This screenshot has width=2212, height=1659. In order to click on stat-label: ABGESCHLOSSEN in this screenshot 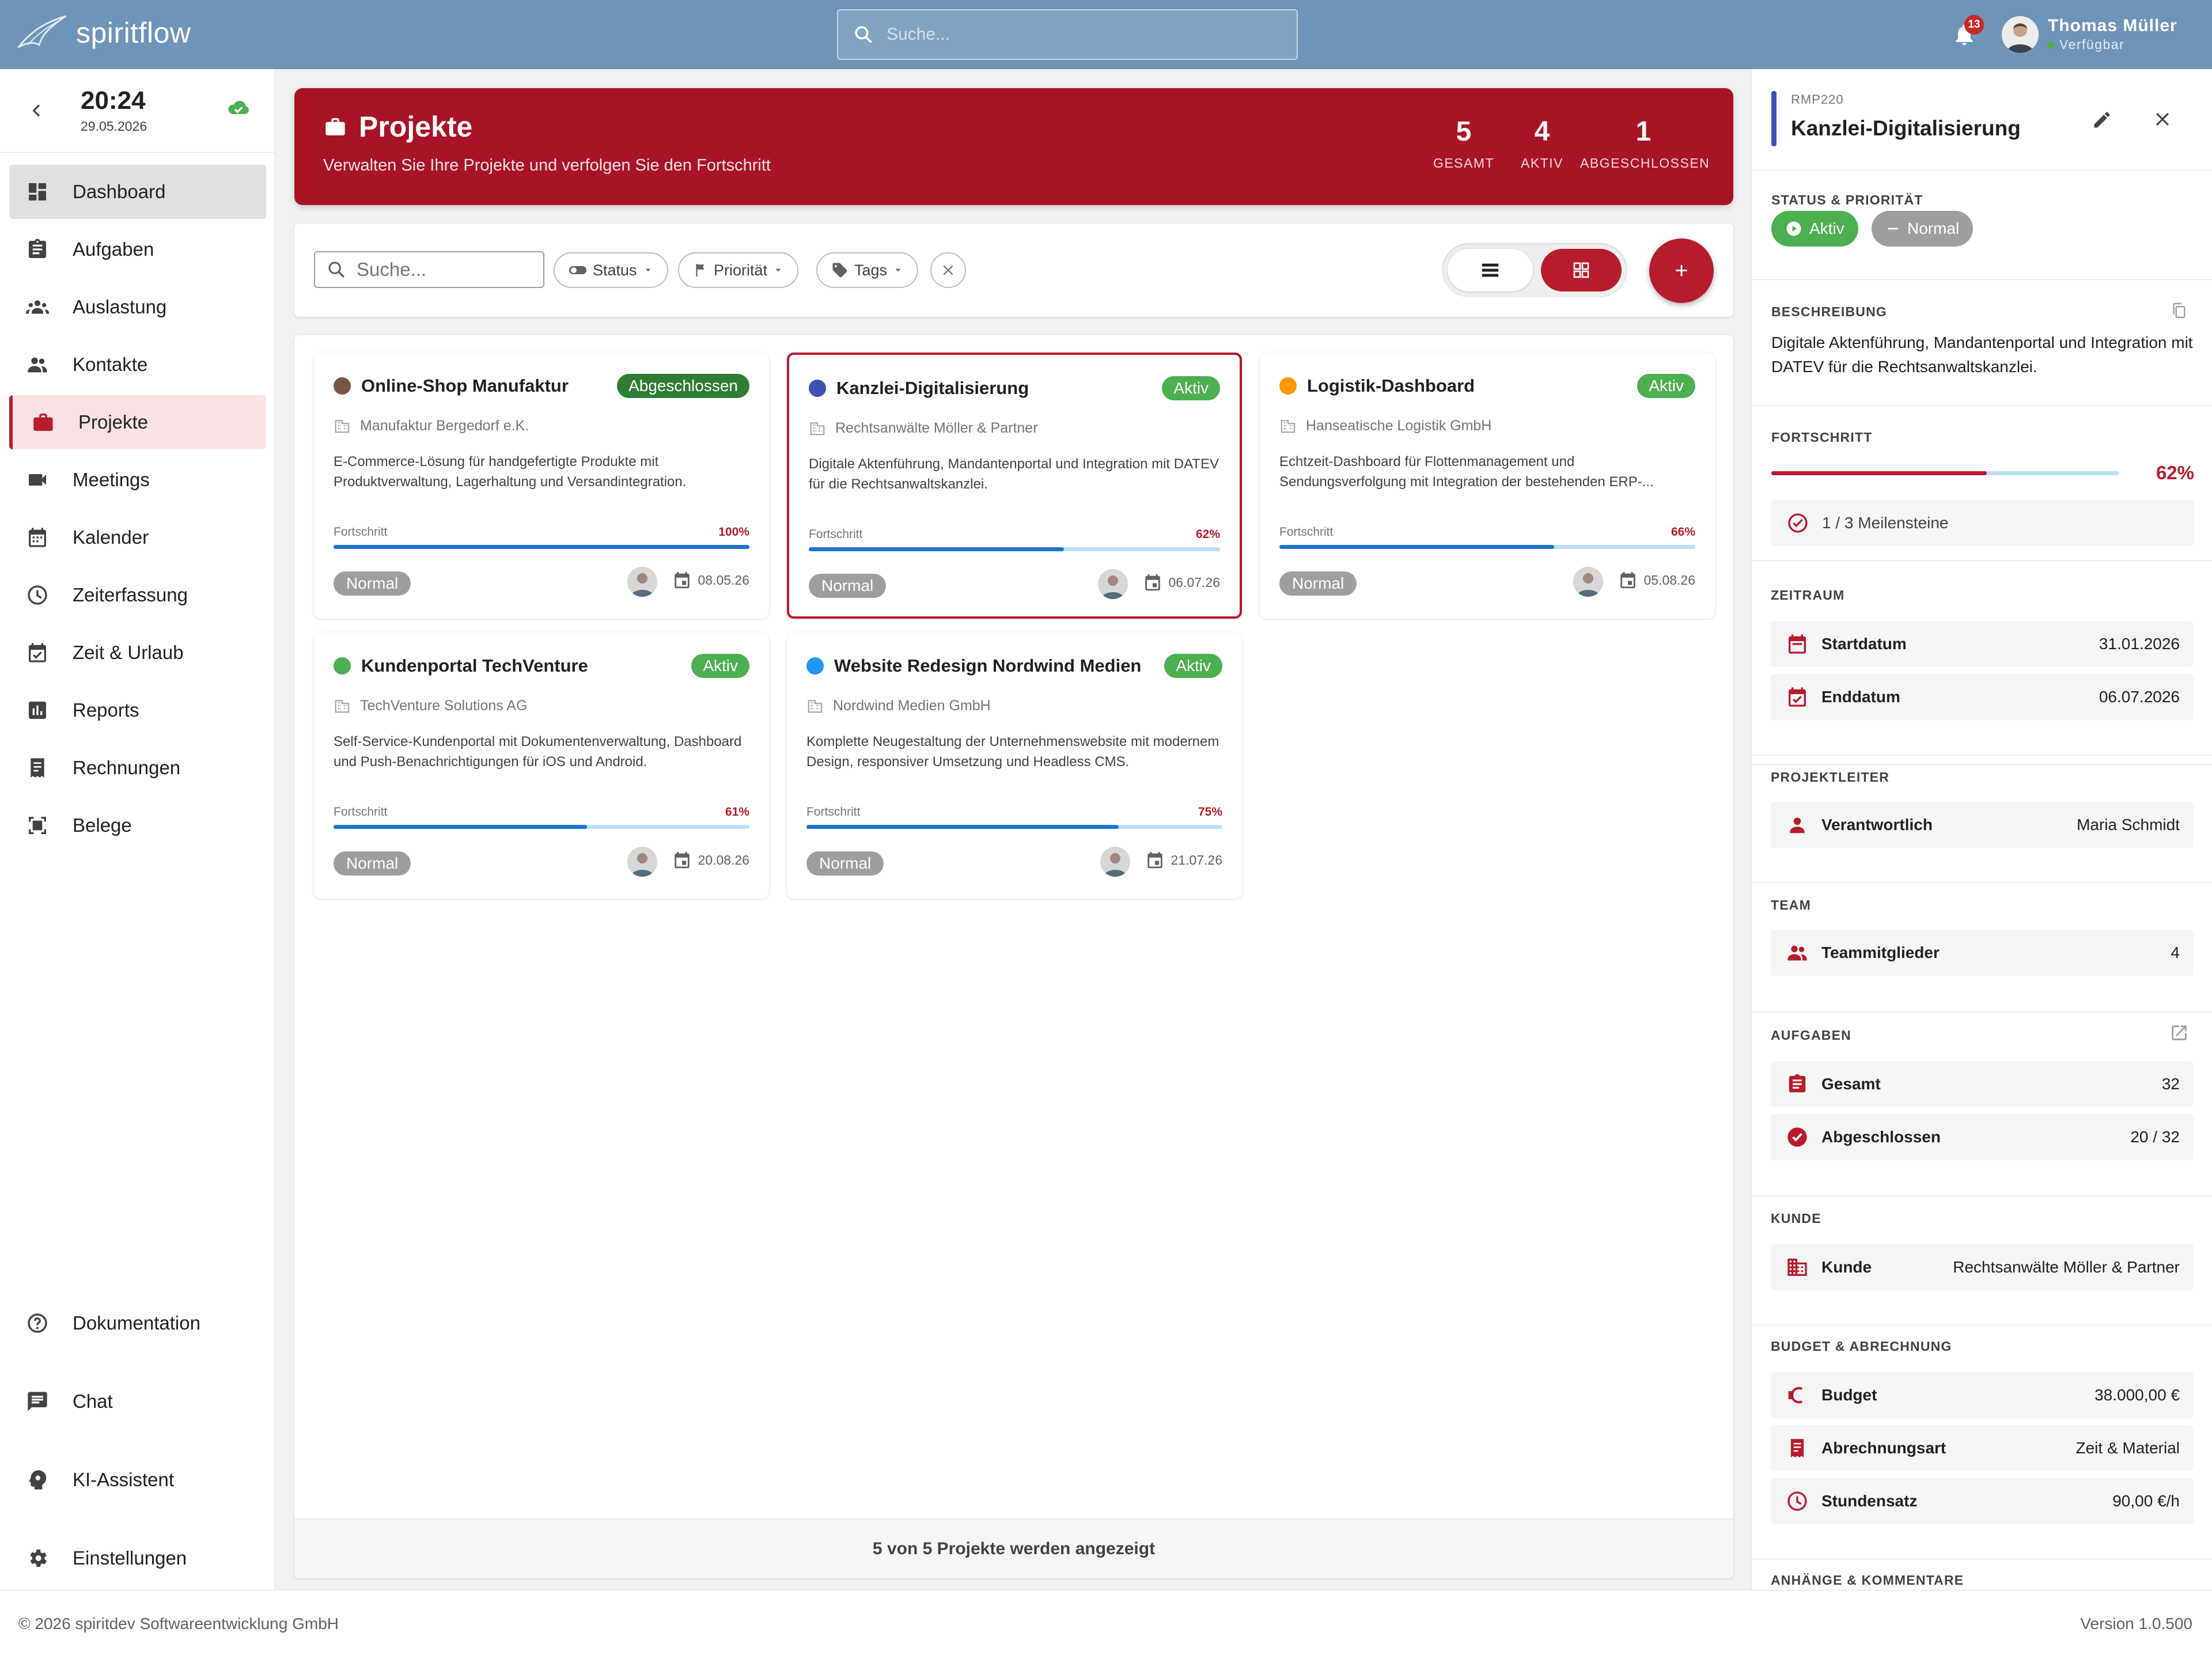, I will do `click(1645, 163)`.